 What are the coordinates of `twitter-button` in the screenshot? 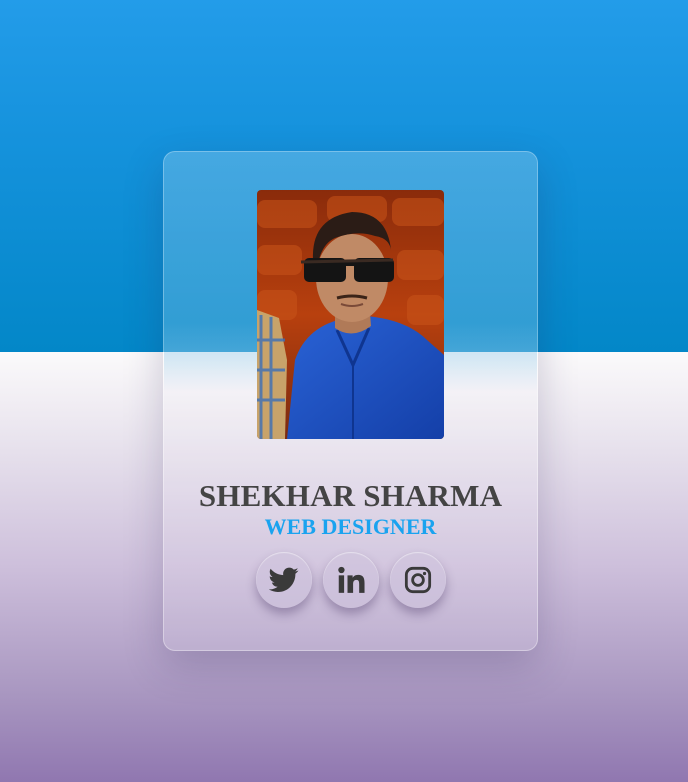 It's located at (283, 580).